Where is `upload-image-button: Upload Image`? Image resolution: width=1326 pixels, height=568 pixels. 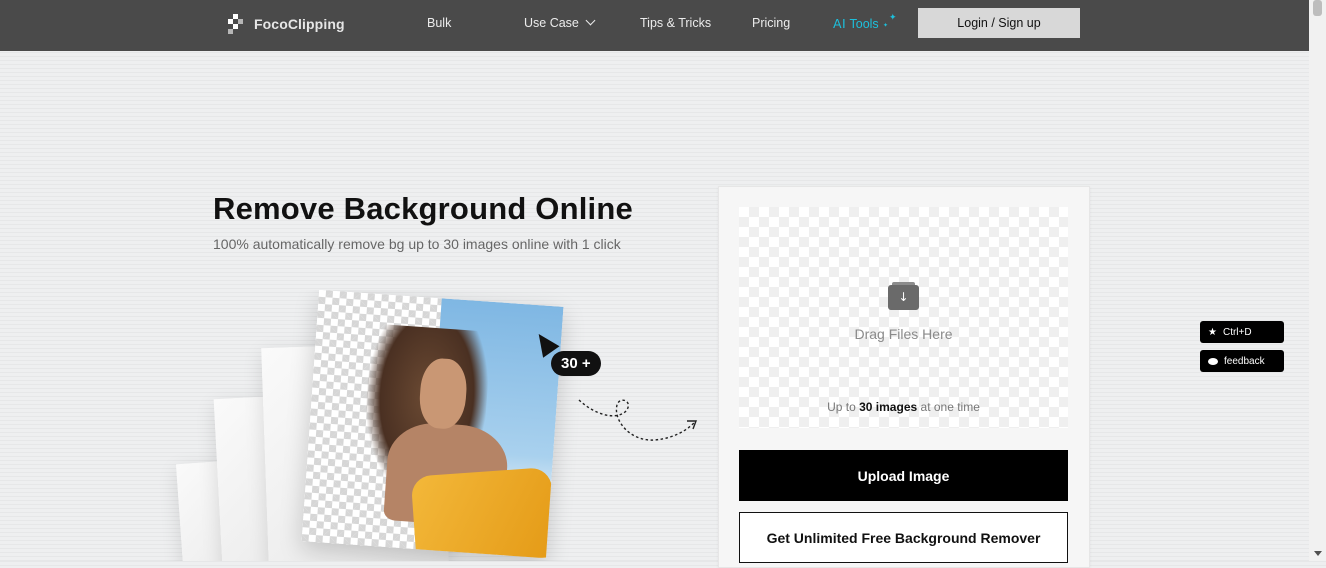 upload-image-button: Upload Image is located at coordinates (903, 475).